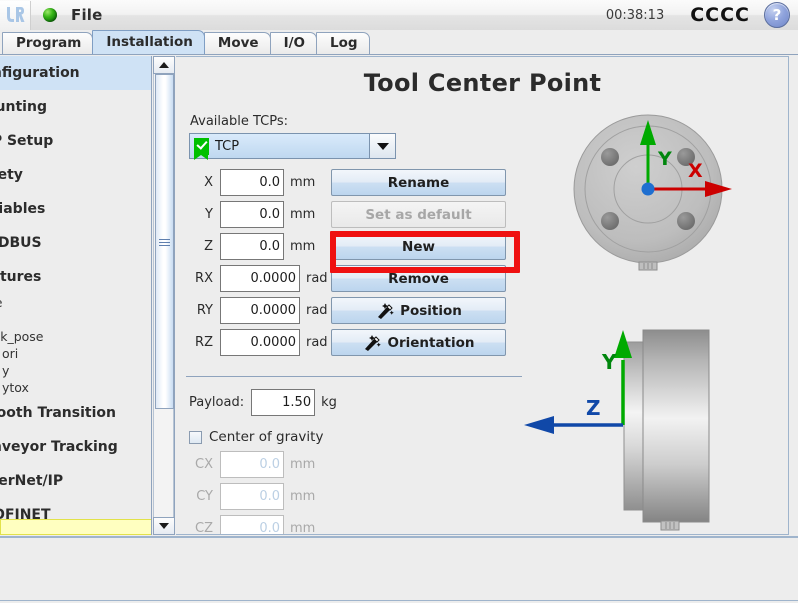 The image size is (798, 603). I want to click on coordinate-label: RX, so click(204, 278).